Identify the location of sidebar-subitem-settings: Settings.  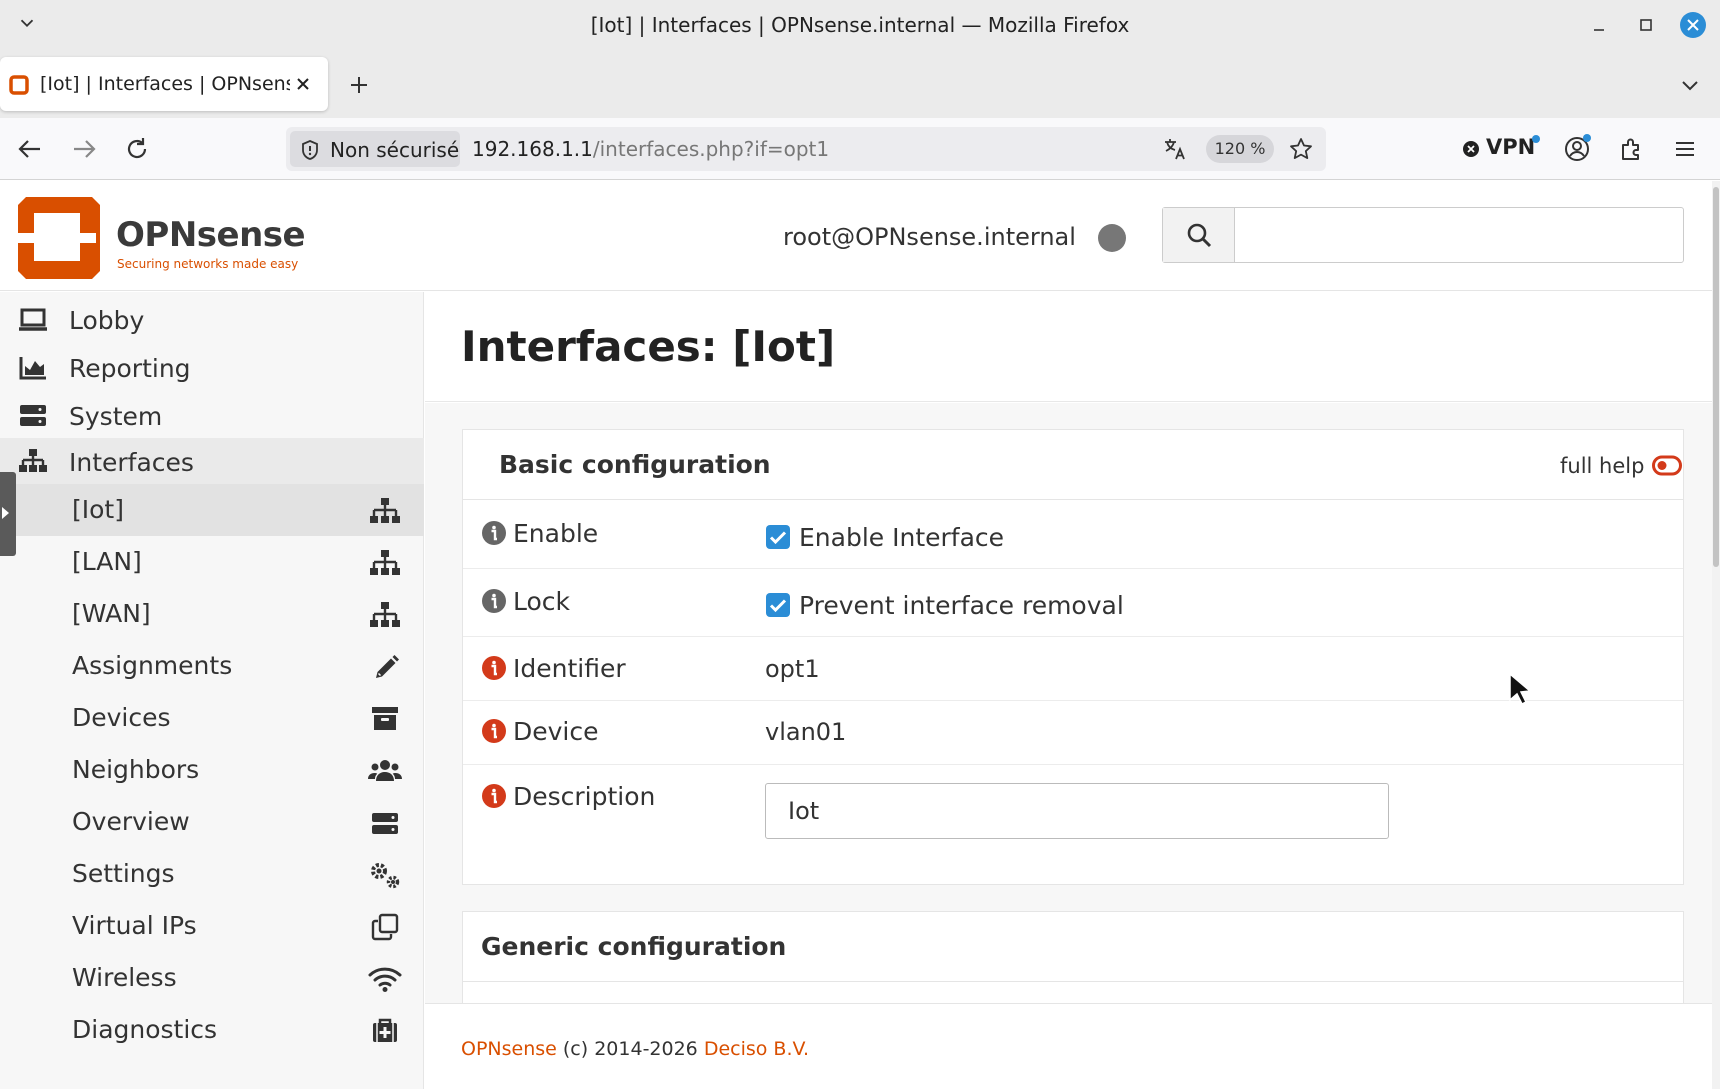
(212, 874).